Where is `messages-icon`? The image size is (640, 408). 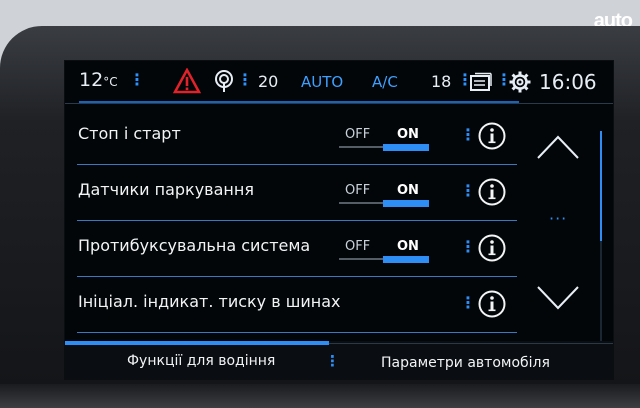 messages-icon is located at coordinates (481, 82).